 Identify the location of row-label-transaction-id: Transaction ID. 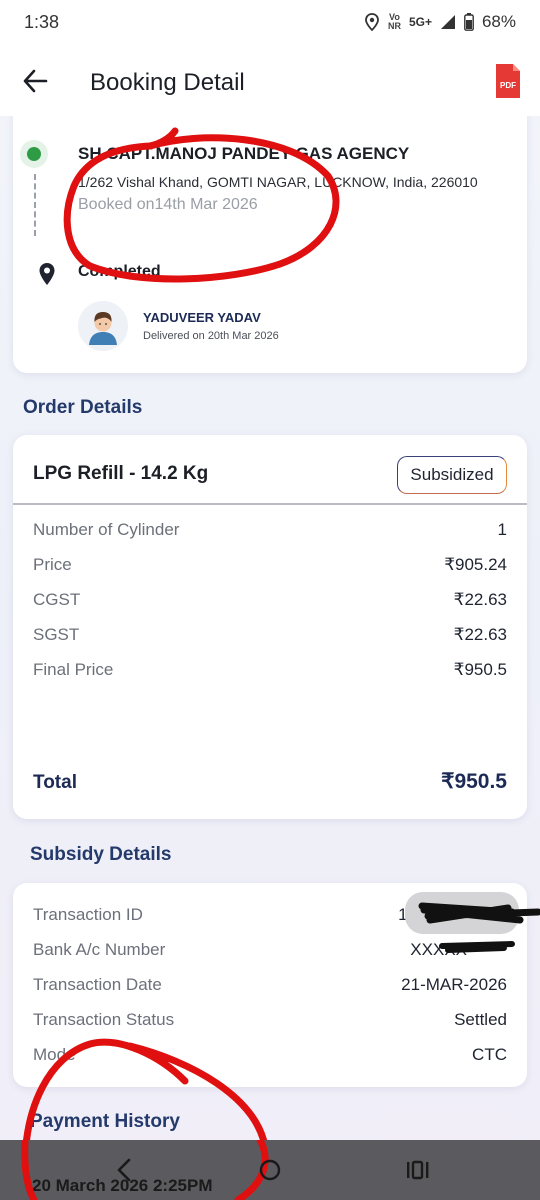
(88, 914).